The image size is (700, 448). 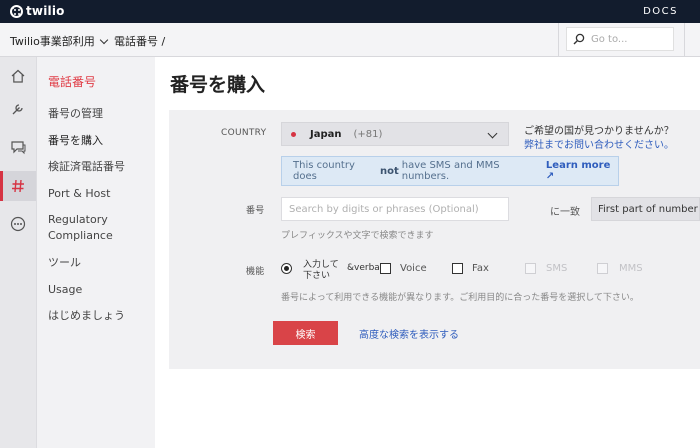 What do you see at coordinates (565, 212) in the screenshot?
I see `match-label: に一致` at bounding box center [565, 212].